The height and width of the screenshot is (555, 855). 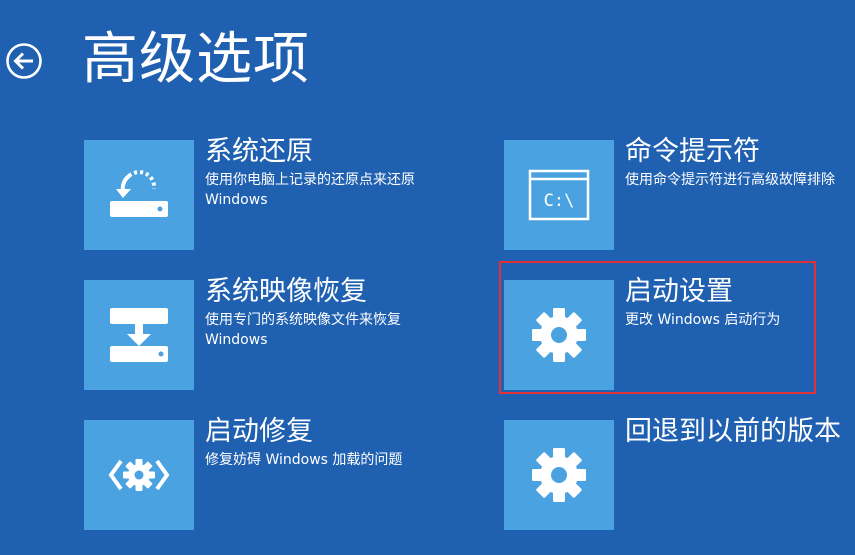 What do you see at coordinates (303, 330) in the screenshot?
I see `option-description: 使用专门的系统映像文件来恢复 Windows` at bounding box center [303, 330].